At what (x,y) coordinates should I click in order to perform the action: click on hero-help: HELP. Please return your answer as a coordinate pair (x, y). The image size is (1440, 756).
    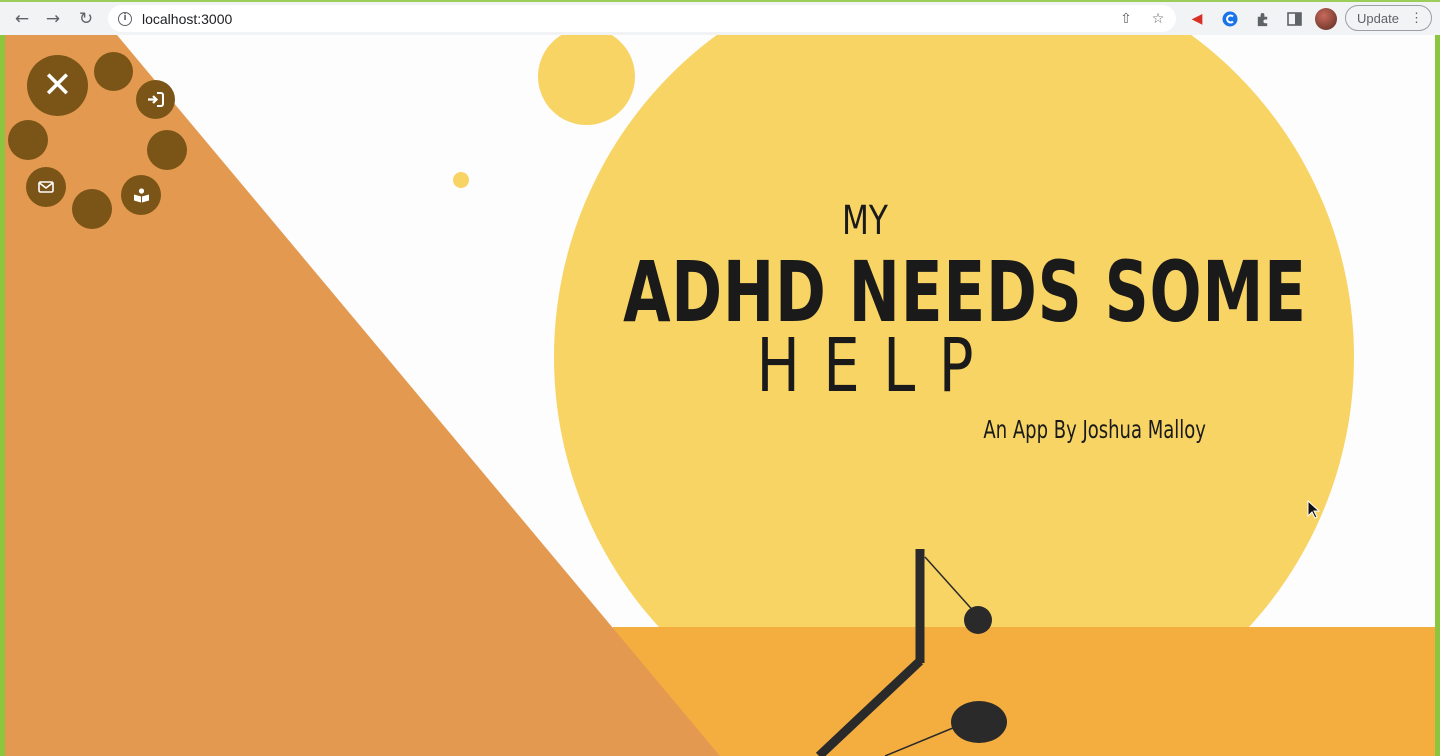
    Looking at the image, I should click on (876, 366).